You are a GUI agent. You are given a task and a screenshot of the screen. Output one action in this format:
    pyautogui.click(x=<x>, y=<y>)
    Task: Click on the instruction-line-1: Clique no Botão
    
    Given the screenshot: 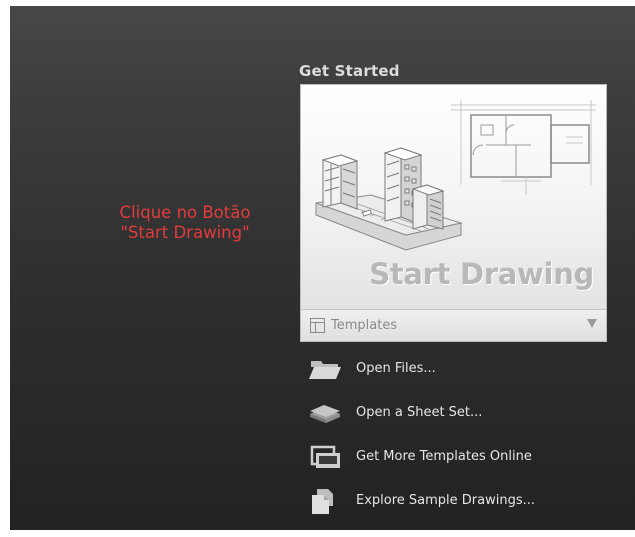 What is the action you would take?
    pyautogui.click(x=185, y=212)
    